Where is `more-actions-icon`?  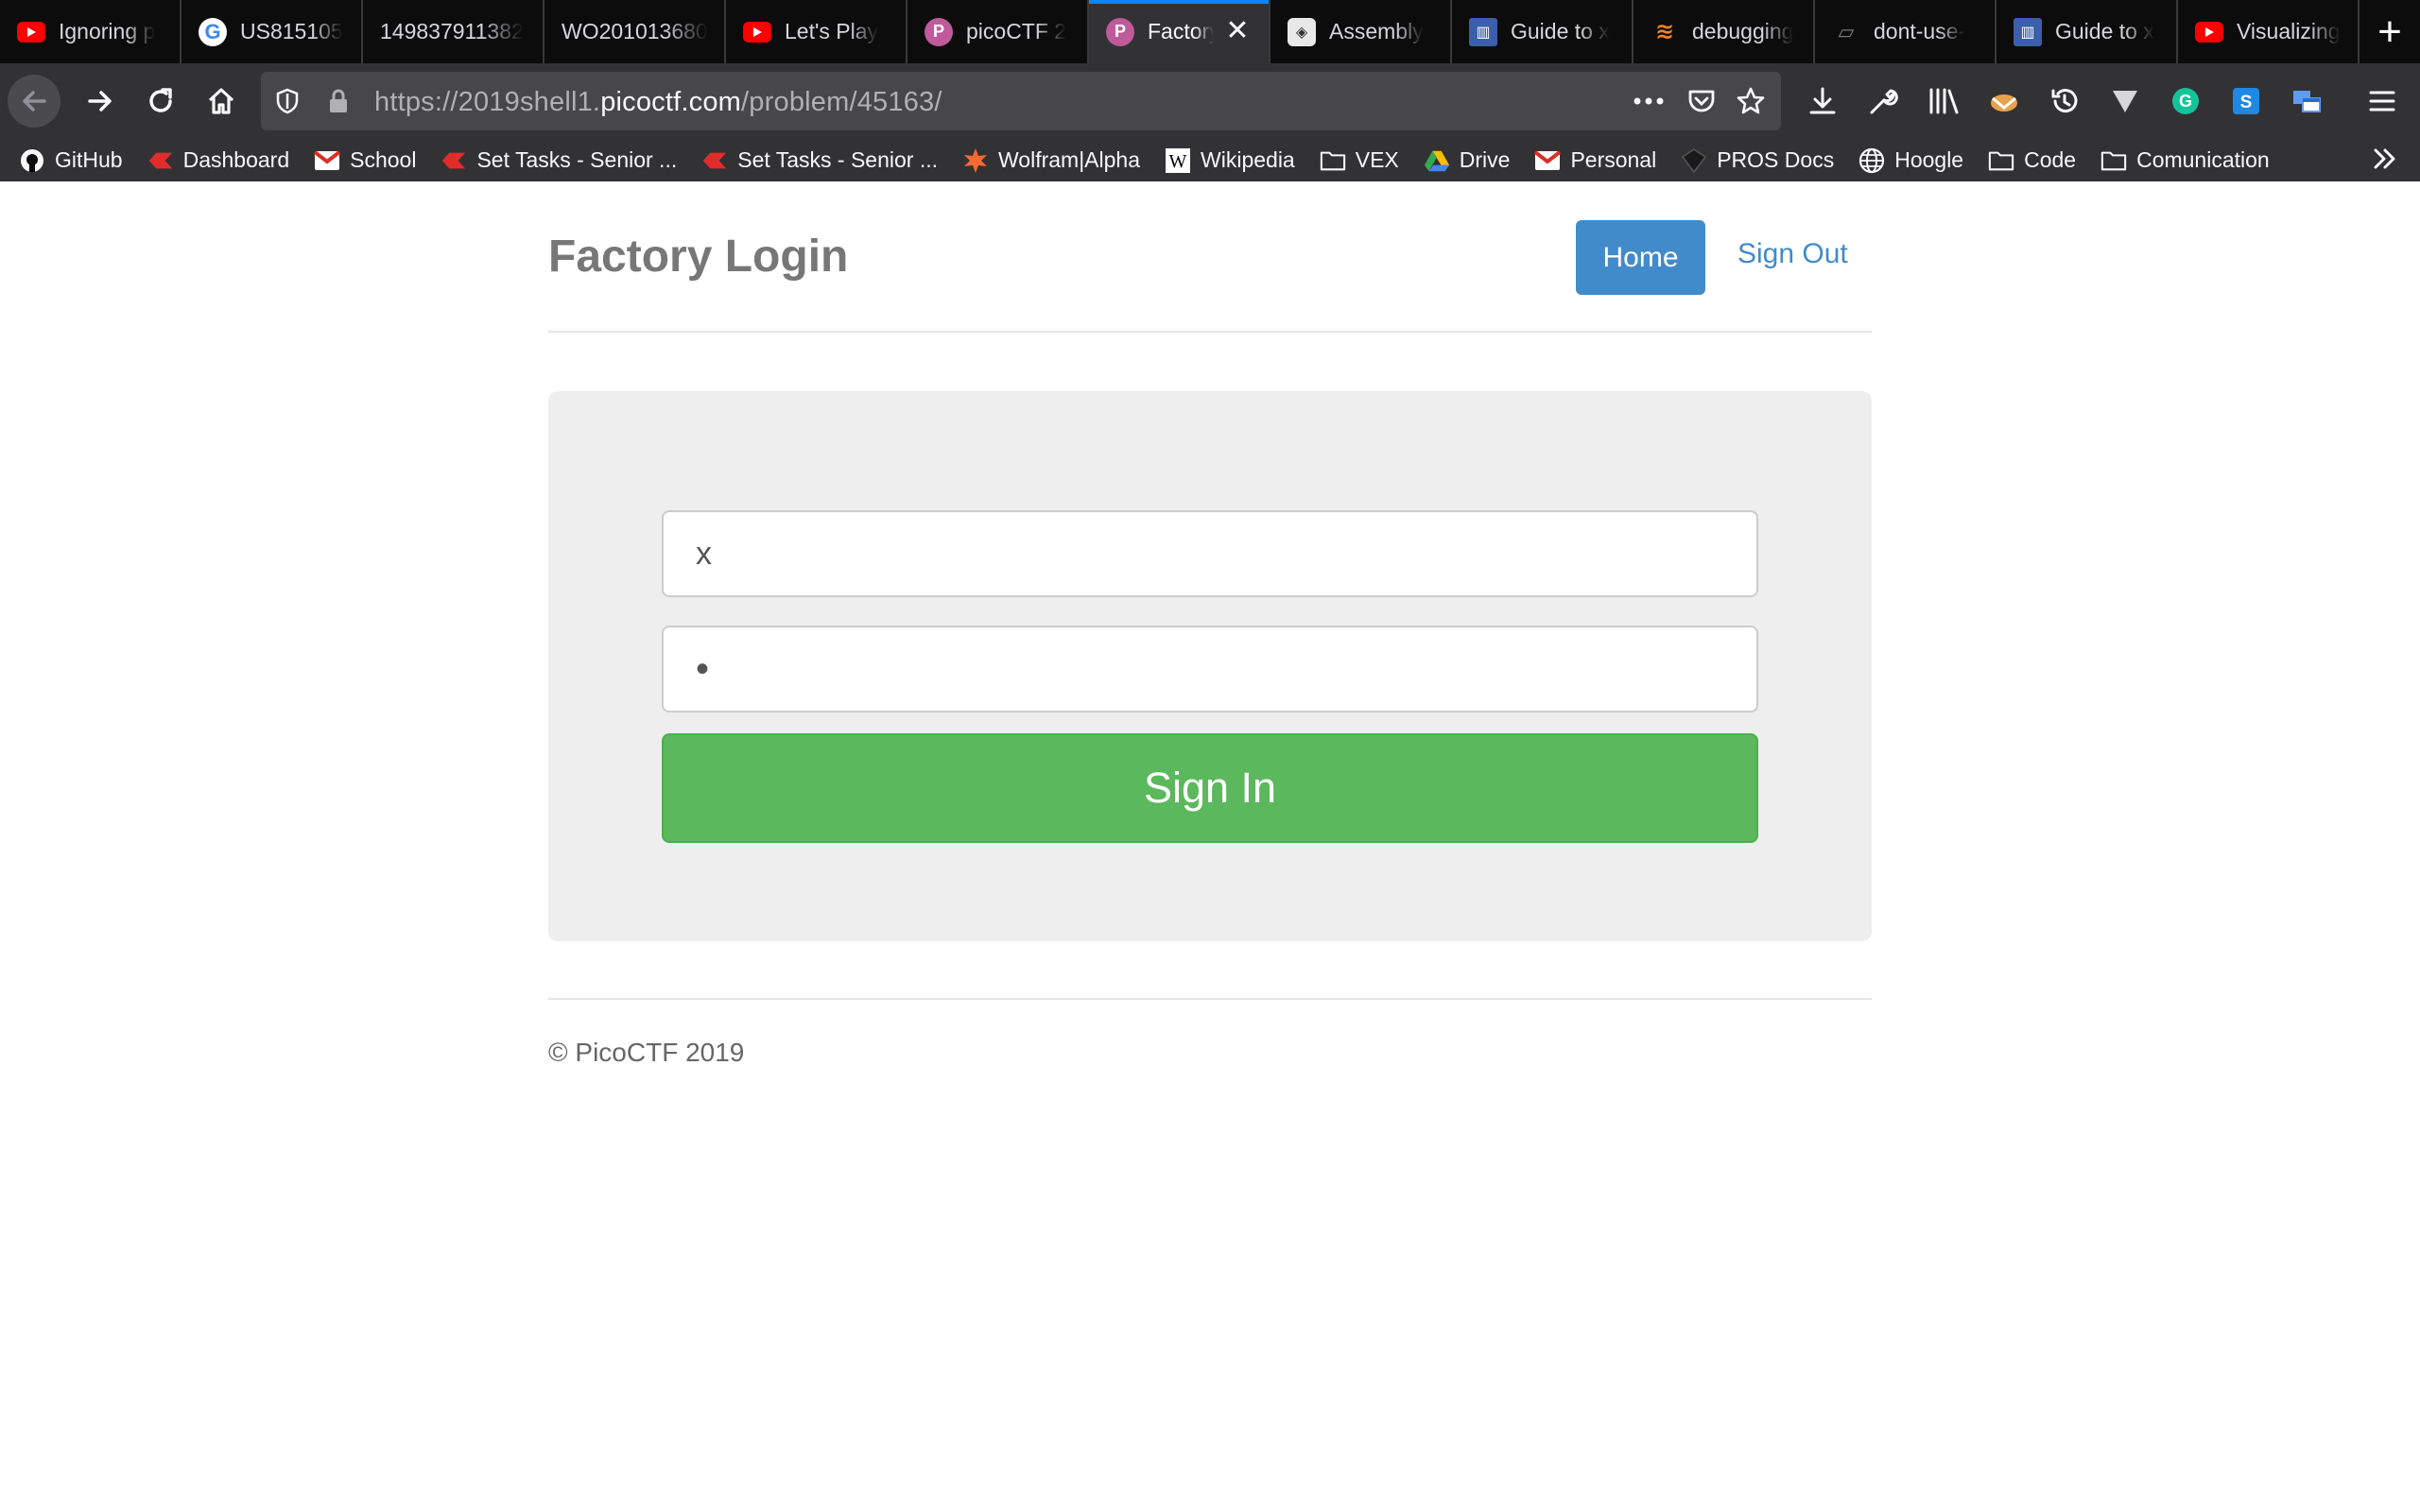 more-actions-icon is located at coordinates (1649, 101).